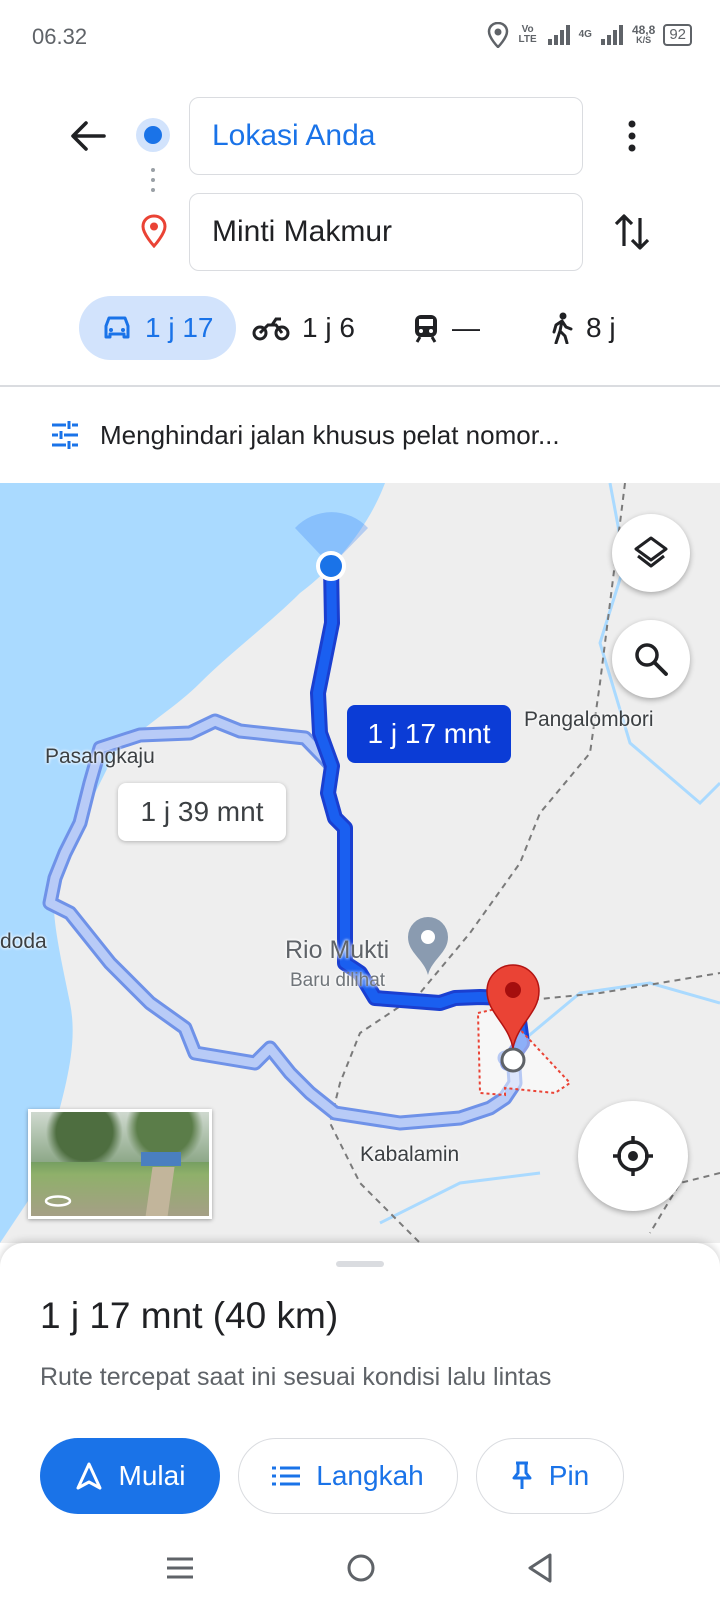 The height and width of the screenshot is (1612, 720). I want to click on place-pasangkaju: Pasangkaju, so click(100, 756).